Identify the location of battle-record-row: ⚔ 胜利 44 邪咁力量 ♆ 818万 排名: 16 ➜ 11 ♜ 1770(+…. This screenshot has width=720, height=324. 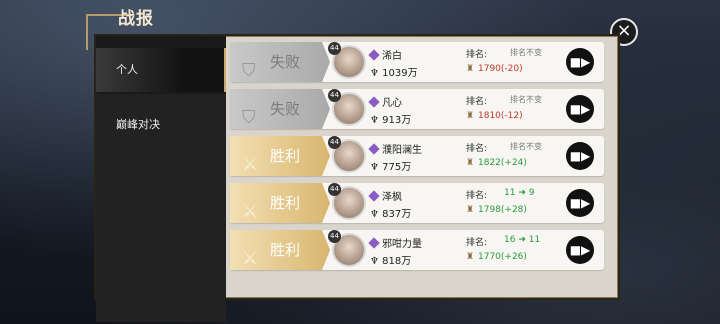
(417, 250).